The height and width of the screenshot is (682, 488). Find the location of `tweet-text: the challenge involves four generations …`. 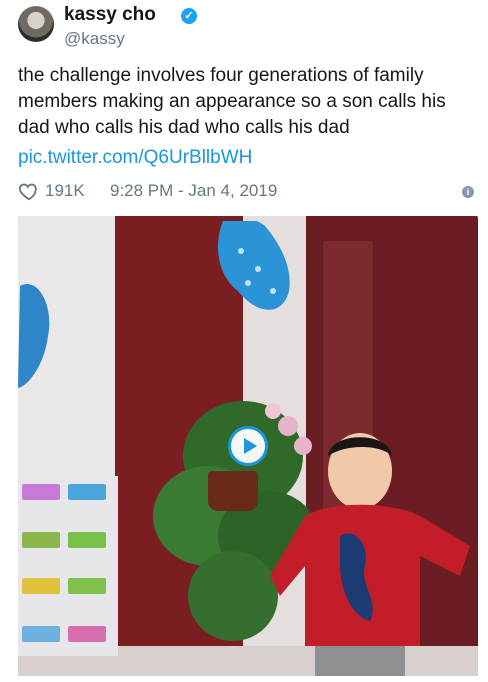

tweet-text: the challenge involves four generations … is located at coordinates (232, 101).